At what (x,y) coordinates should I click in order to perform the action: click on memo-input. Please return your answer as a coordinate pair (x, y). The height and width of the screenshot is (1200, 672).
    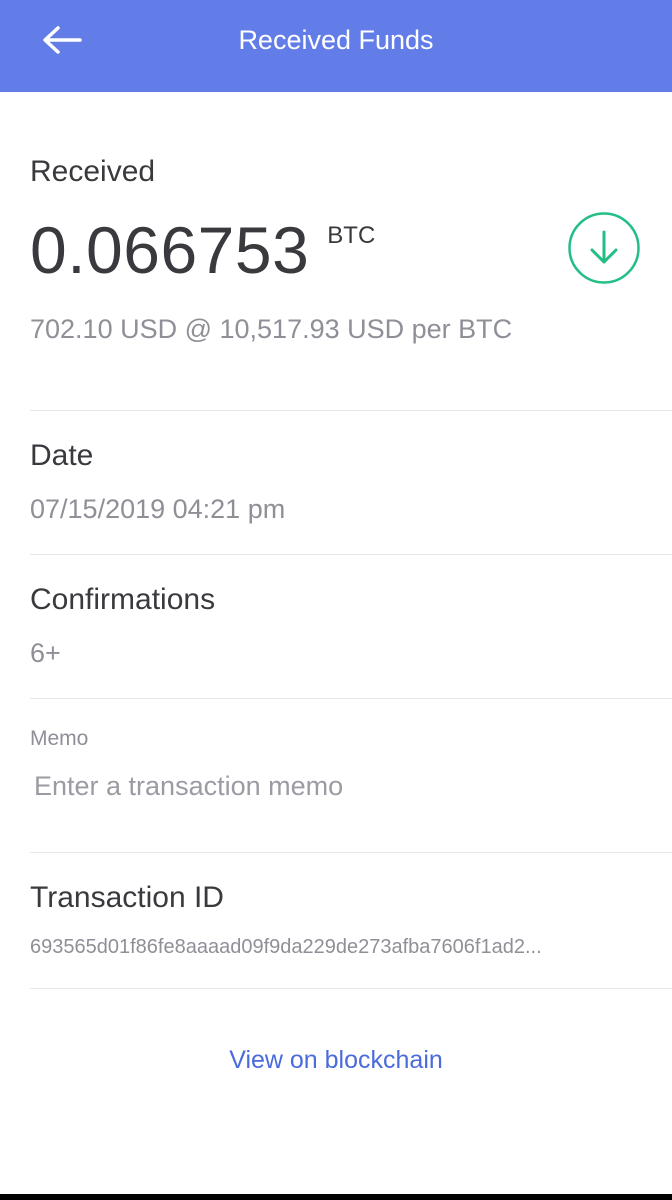
    Looking at the image, I should click on (332, 786).